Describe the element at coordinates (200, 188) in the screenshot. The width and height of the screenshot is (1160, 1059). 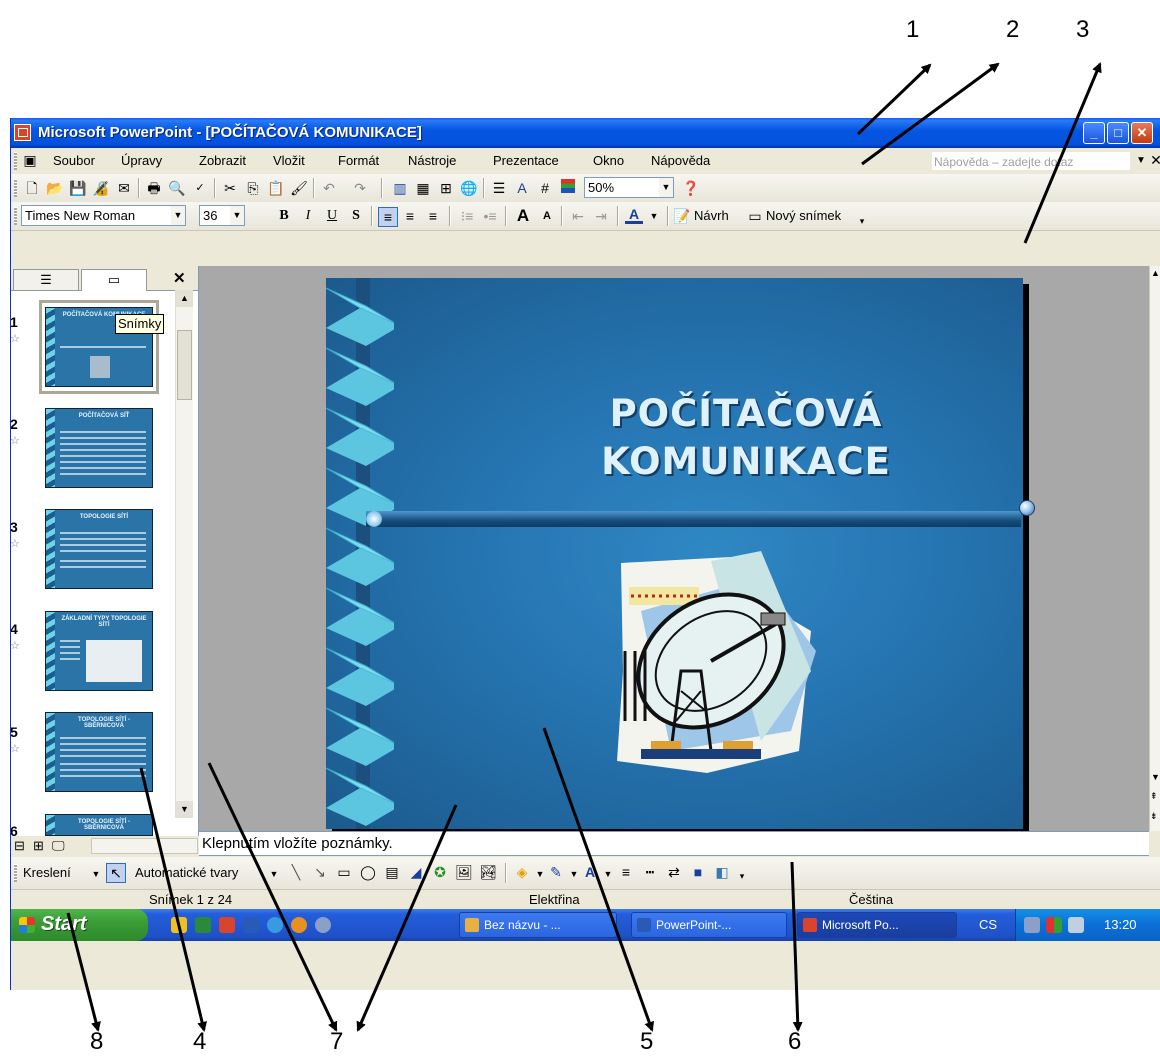
I see `spelling-icon: ✓` at that location.